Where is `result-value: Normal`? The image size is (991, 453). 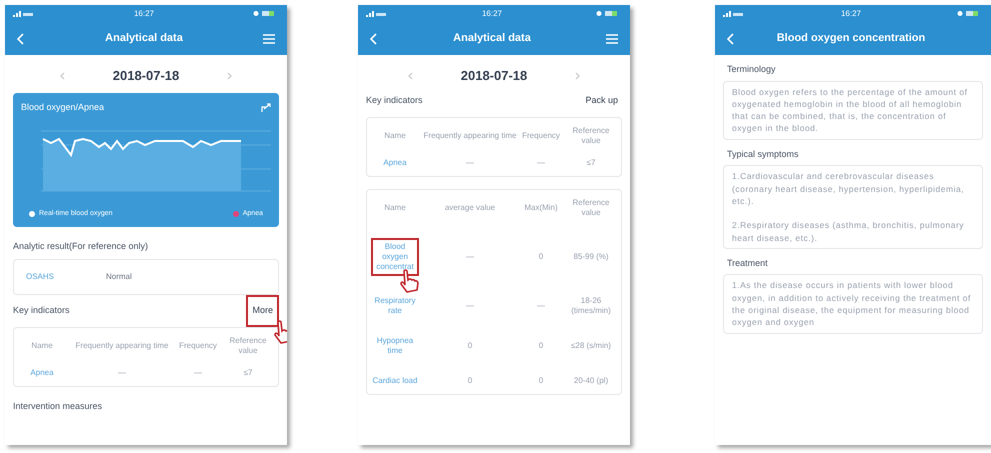 result-value: Normal is located at coordinates (119, 277).